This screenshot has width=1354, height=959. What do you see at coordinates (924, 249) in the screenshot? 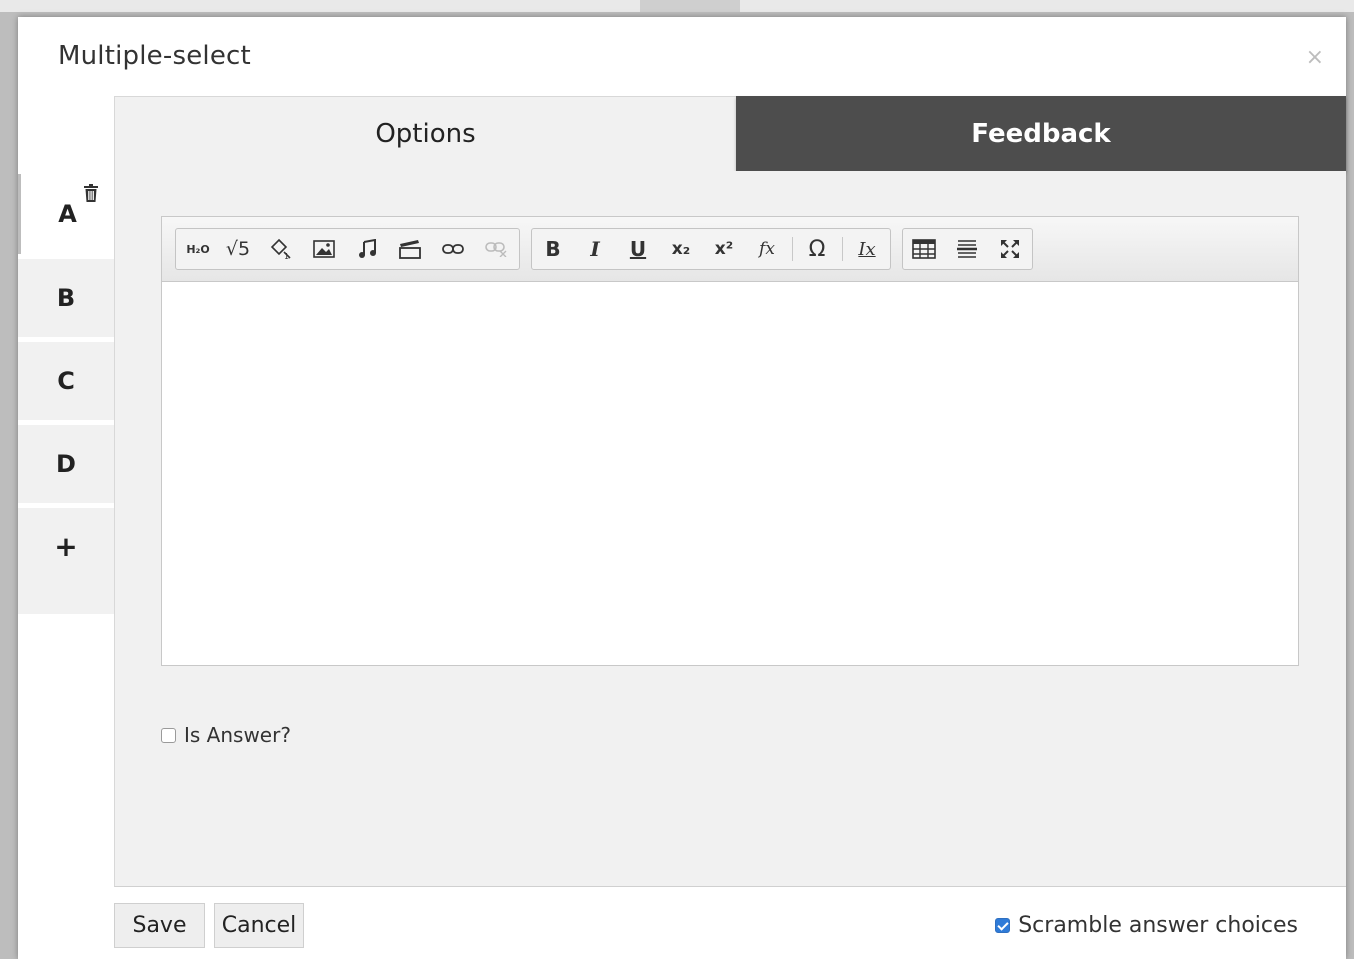
I see `table-icon` at bounding box center [924, 249].